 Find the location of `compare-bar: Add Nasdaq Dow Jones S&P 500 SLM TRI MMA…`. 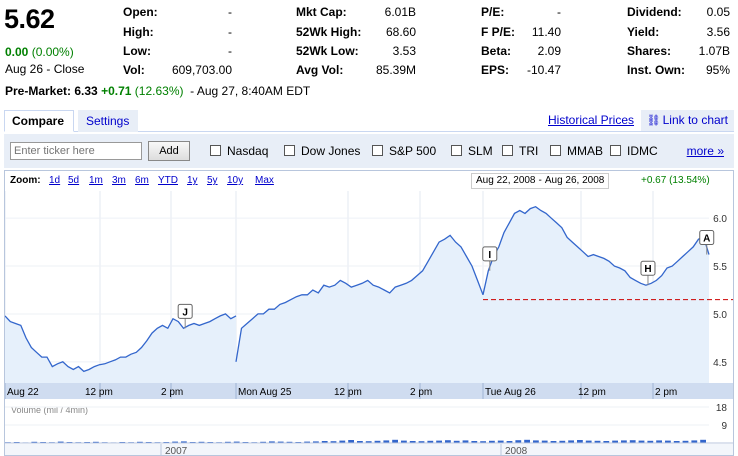

compare-bar: Add Nasdaq Dow Jones S&P 500 SLM TRI MMA… is located at coordinates (369, 151).